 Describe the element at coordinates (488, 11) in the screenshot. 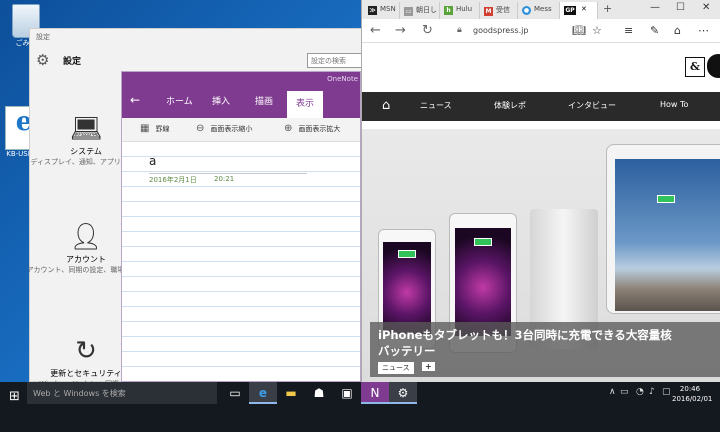

I see `gmail-favicon-icon: M` at that location.